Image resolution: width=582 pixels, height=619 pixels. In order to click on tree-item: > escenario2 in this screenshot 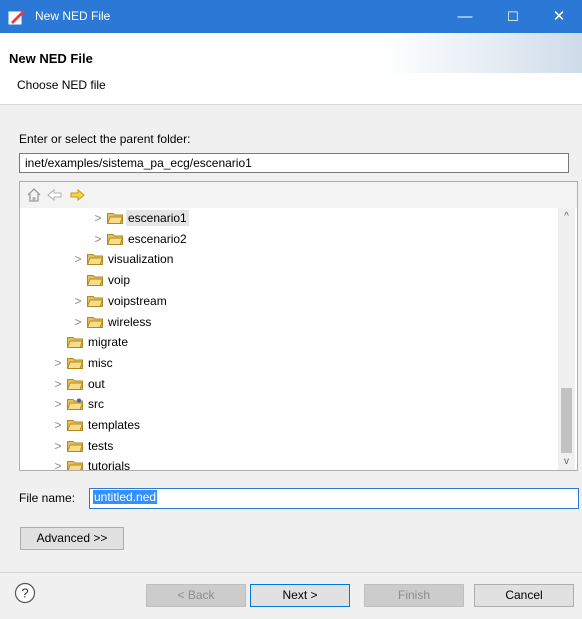, I will do `click(288, 239)`.